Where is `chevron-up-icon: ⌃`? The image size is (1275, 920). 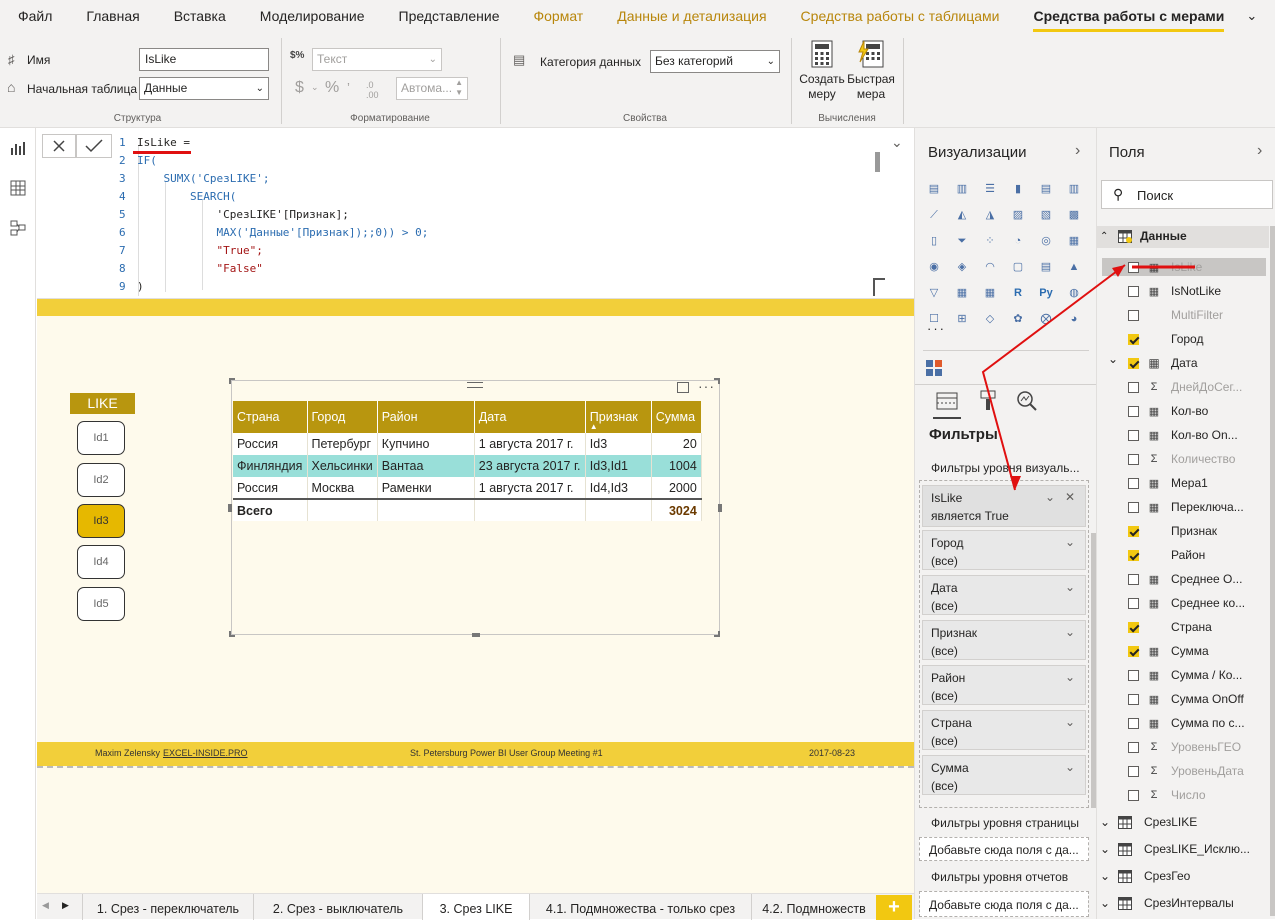
chevron-up-icon: ⌃ is located at coordinates (1109, 236).